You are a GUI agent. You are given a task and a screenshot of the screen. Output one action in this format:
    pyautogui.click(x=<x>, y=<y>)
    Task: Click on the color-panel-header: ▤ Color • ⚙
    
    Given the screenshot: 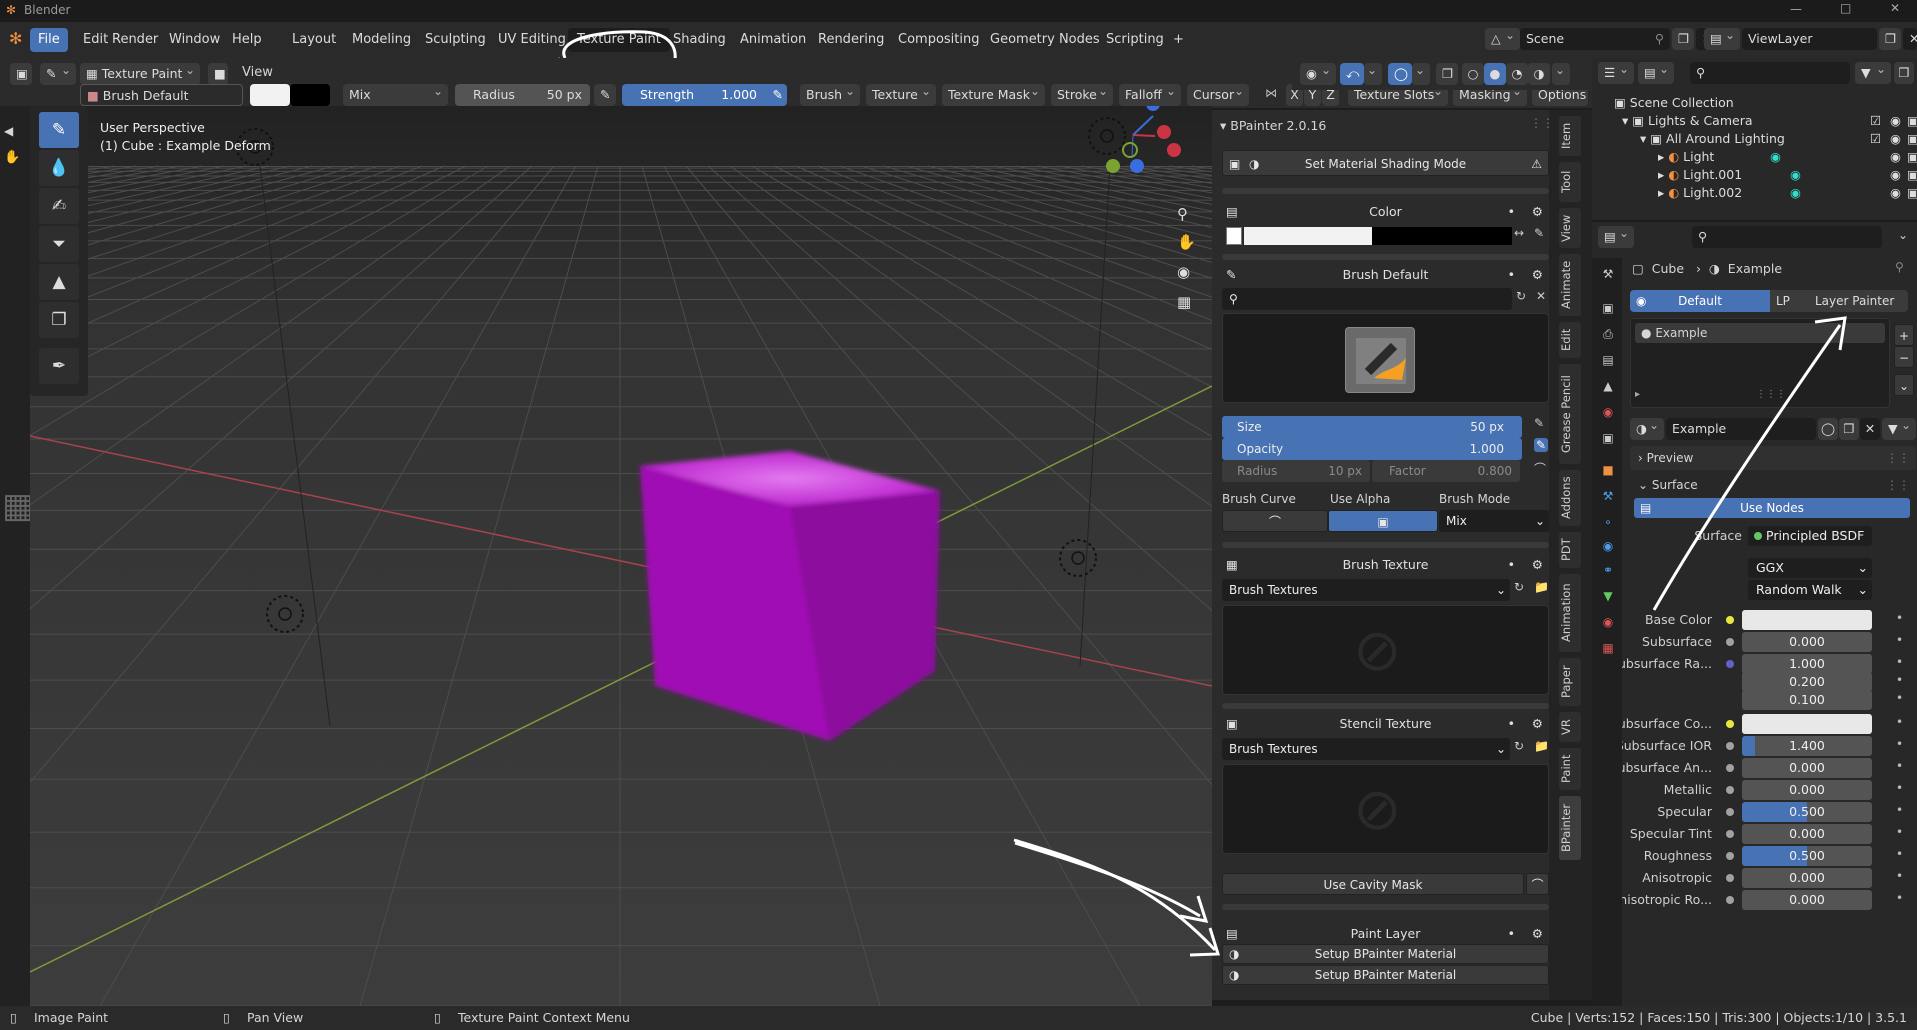 What is the action you would take?
    pyautogui.click(x=1385, y=212)
    